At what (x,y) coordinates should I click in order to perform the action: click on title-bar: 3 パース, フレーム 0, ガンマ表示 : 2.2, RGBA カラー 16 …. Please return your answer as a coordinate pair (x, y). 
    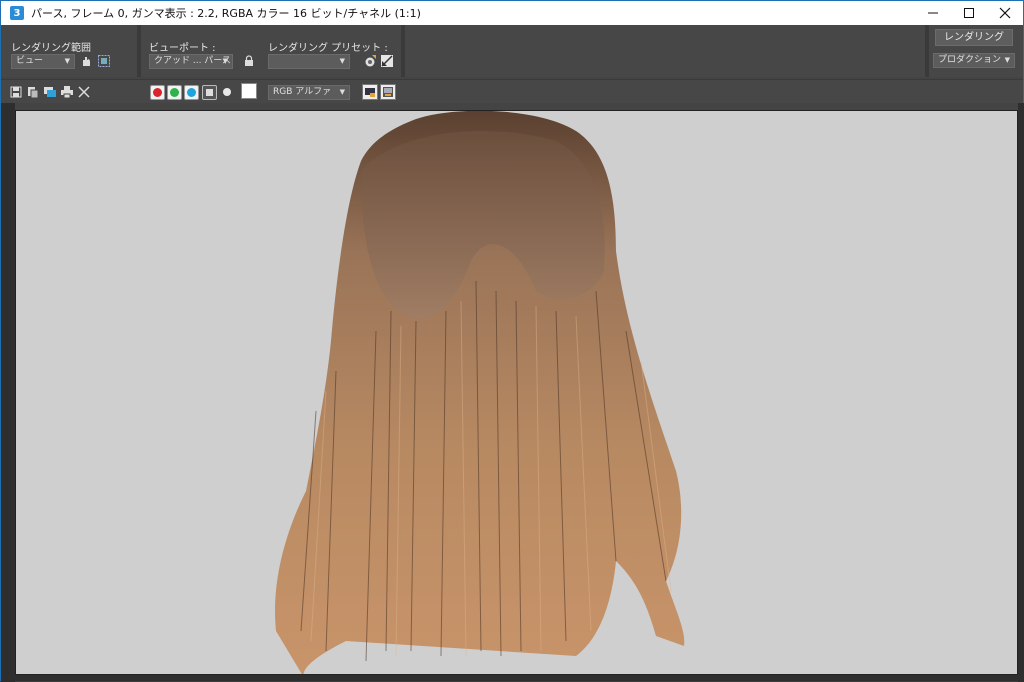
    Looking at the image, I should click on (512, 13).